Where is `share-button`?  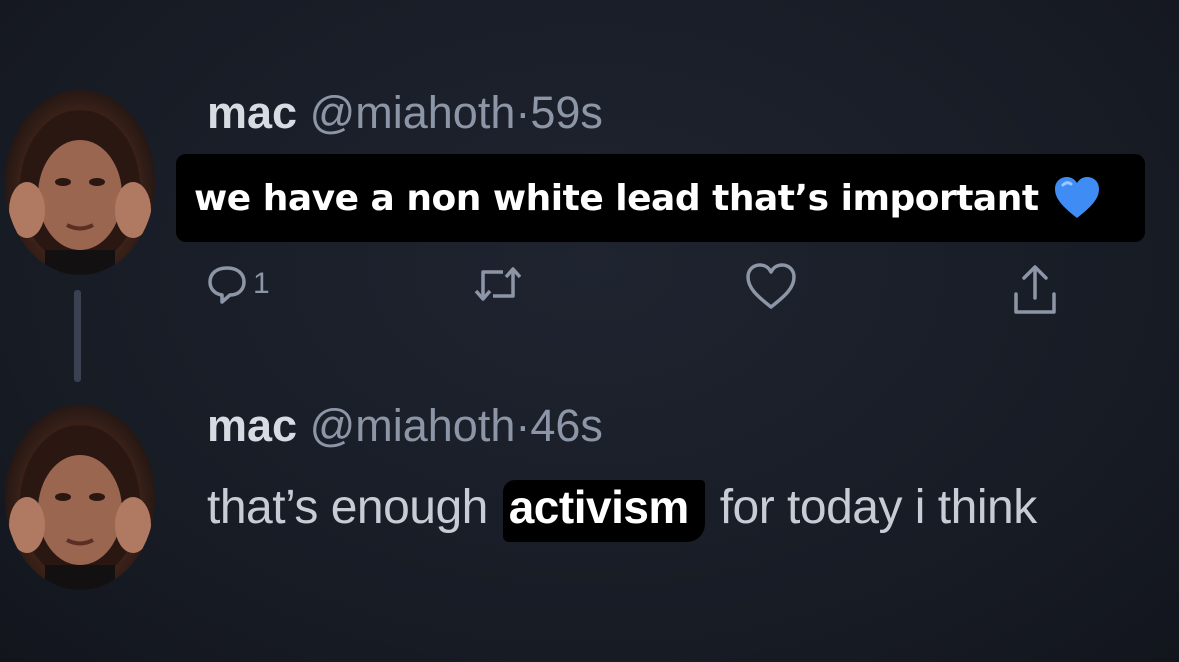 share-button is located at coordinates (1035, 290).